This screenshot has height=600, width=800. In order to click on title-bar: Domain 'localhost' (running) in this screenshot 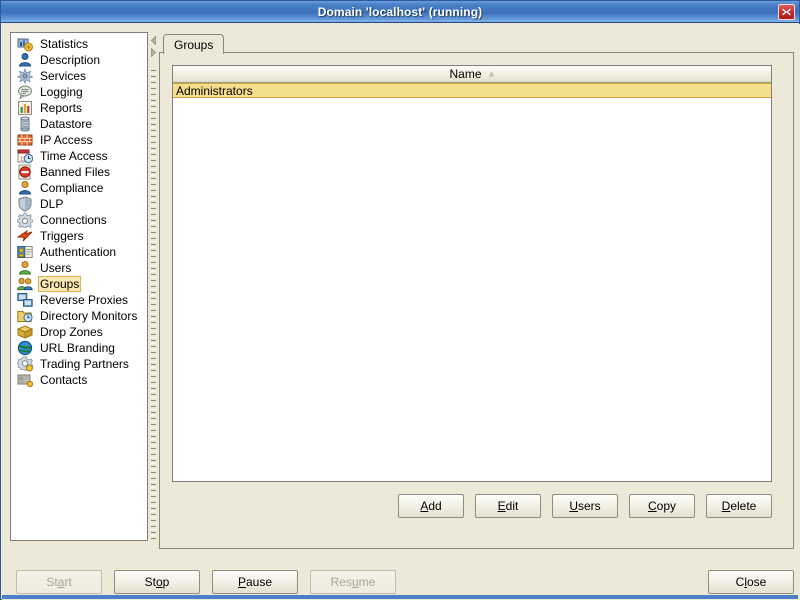, I will do `click(400, 12)`.